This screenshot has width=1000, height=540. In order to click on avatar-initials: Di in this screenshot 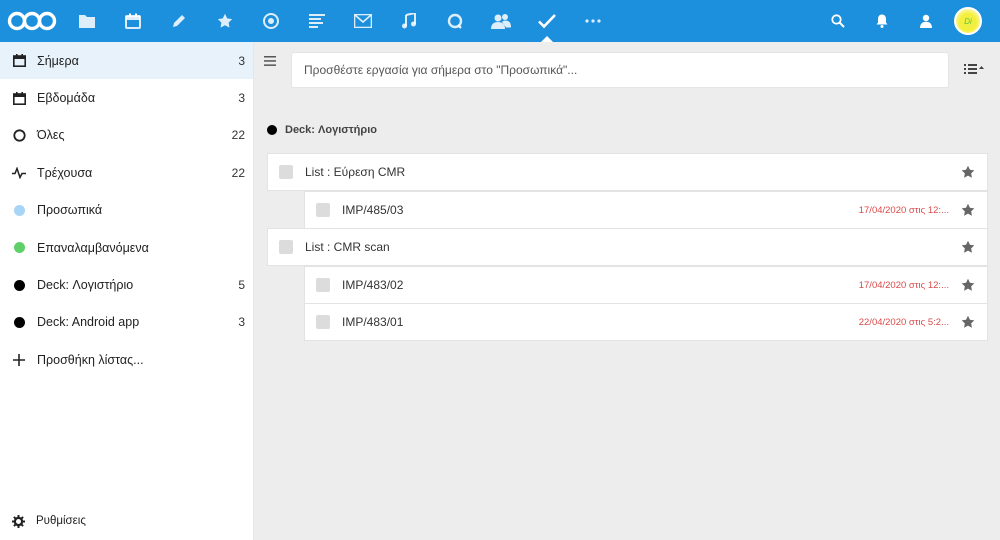, I will do `click(968, 21)`.